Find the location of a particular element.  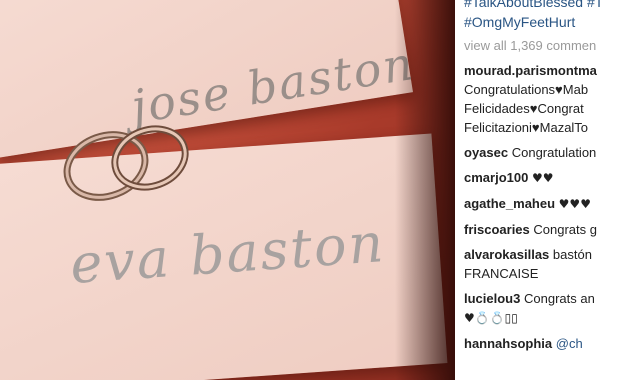

caption-hashtags: #TalkAboutBlessed #T is located at coordinates (543, 6).